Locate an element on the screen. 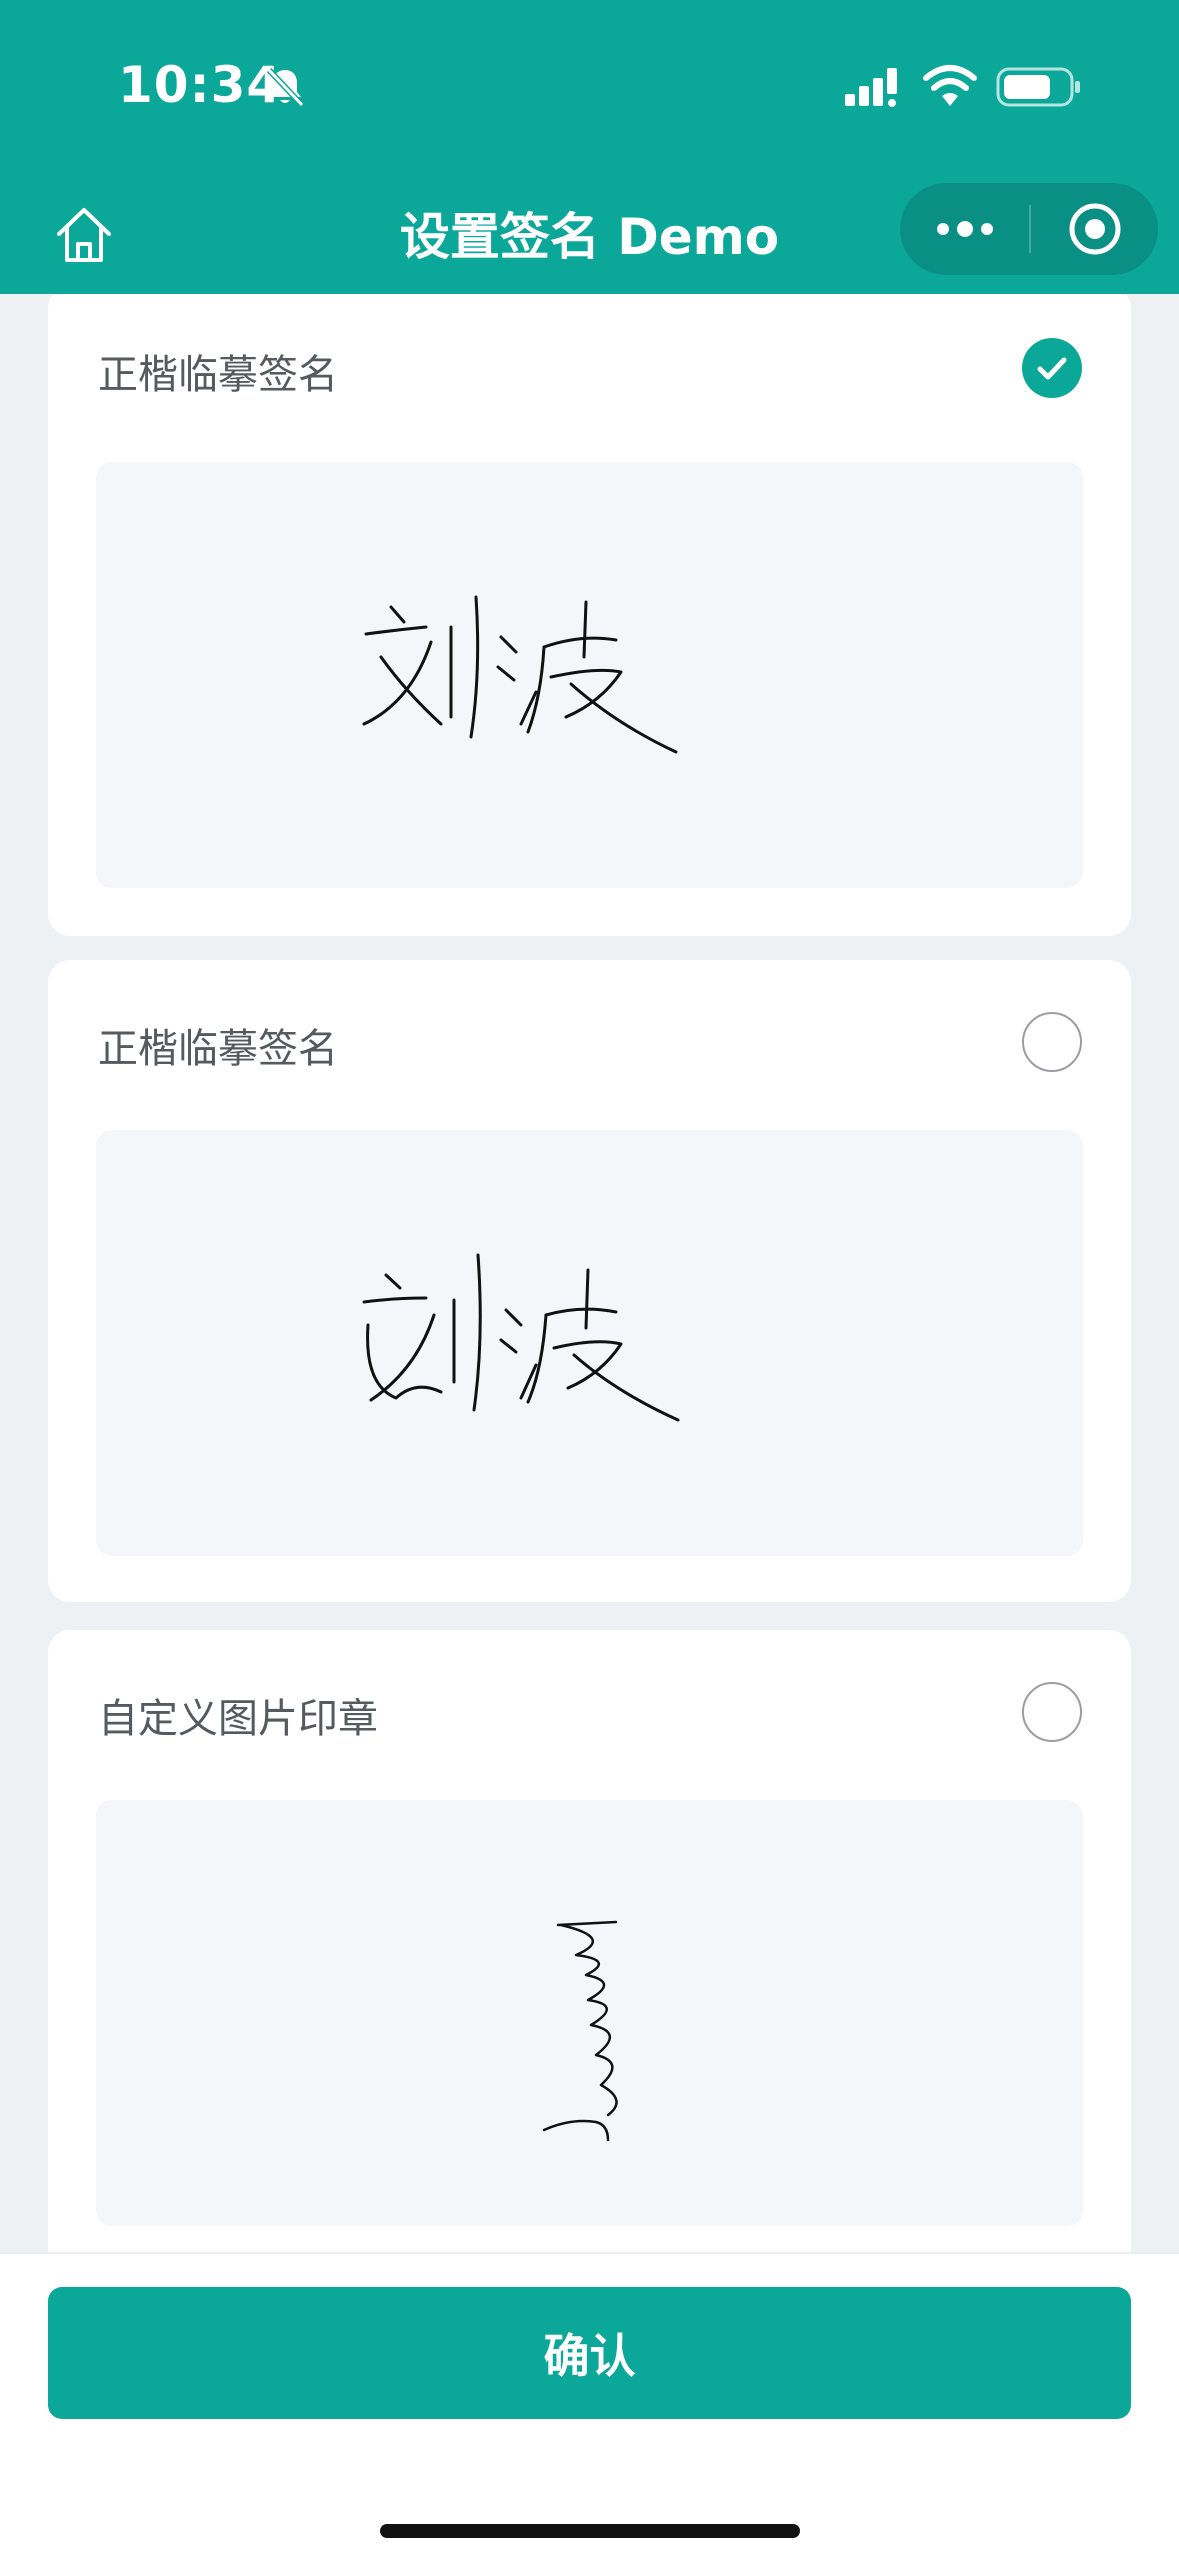 The width and height of the screenshot is (1179, 2556). radio-selected is located at coordinates (1052, 368).